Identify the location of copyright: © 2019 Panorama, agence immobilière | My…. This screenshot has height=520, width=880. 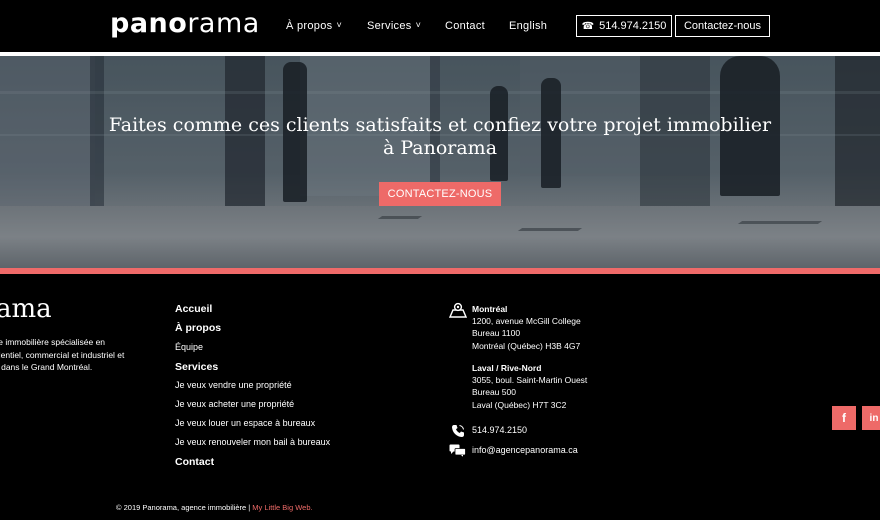
(214, 507).